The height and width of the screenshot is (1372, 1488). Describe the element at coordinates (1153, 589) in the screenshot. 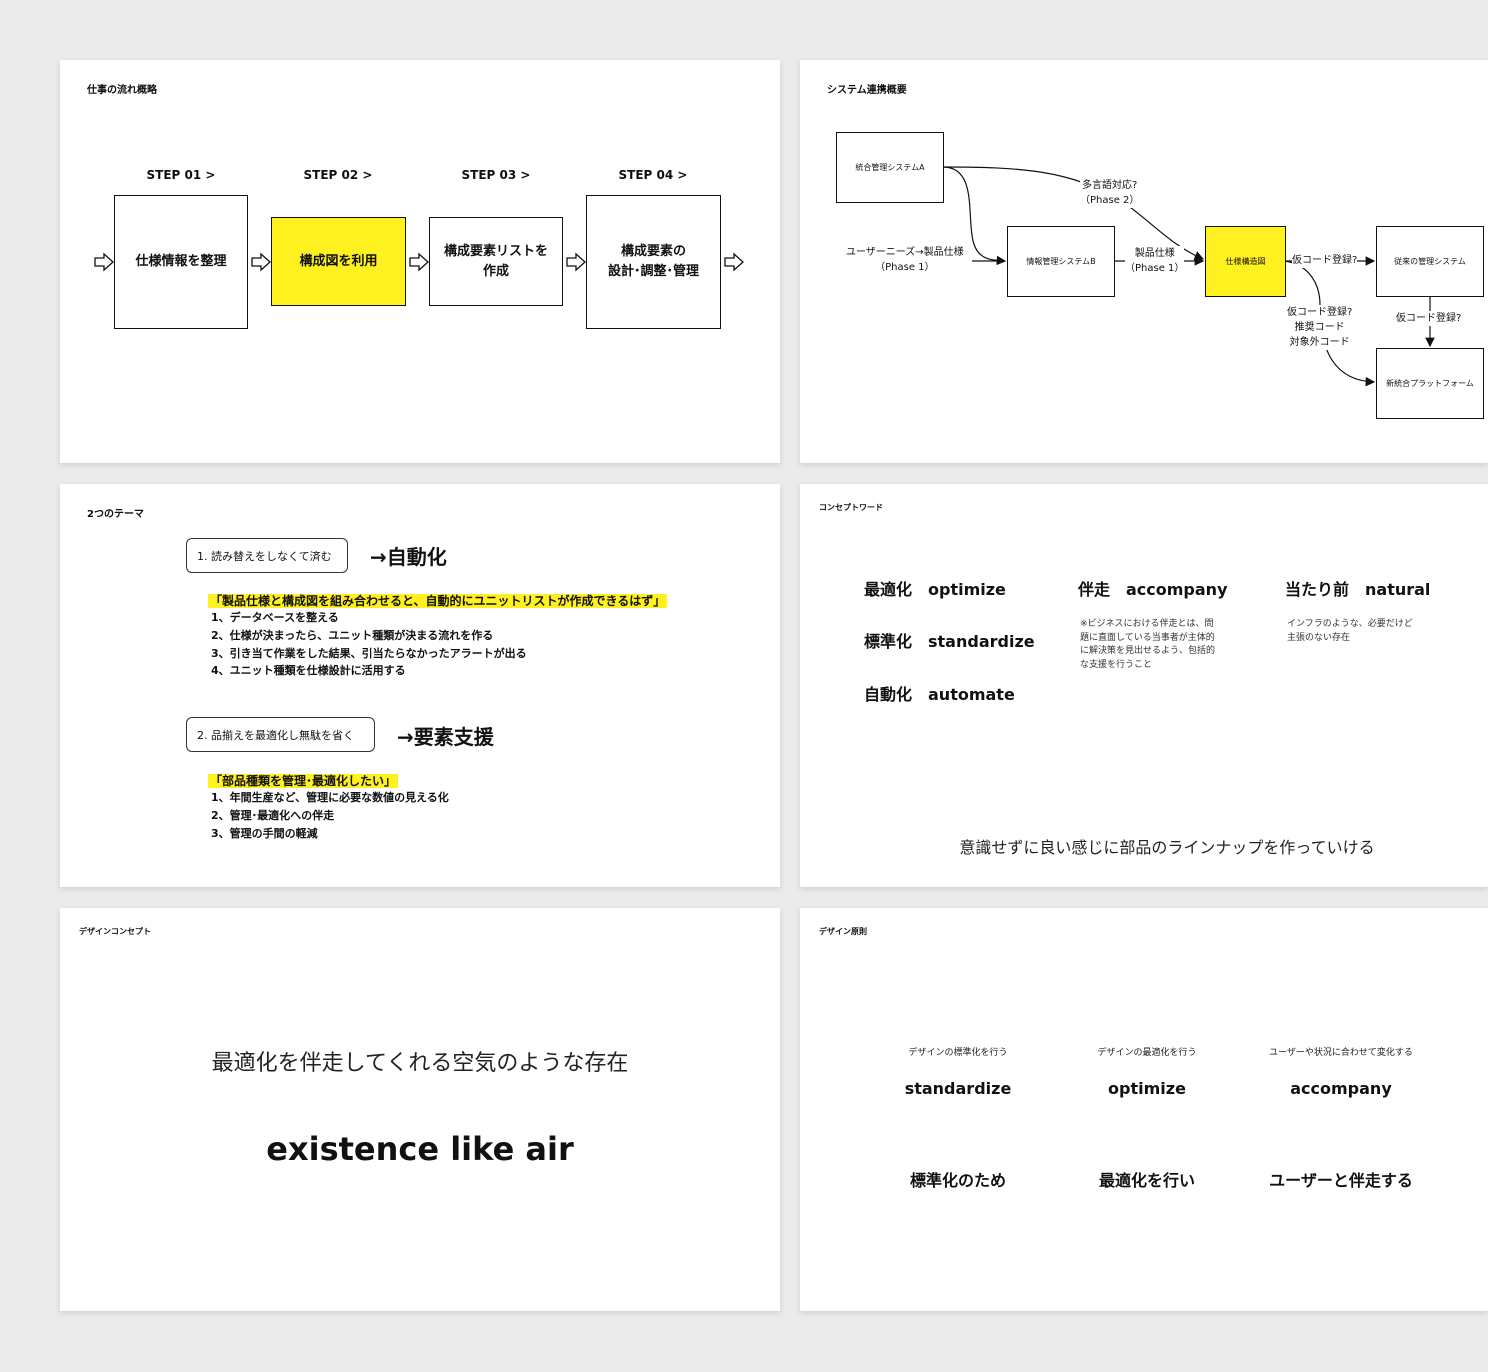

I see `concept-word-accompany: 伴走 accompany` at that location.